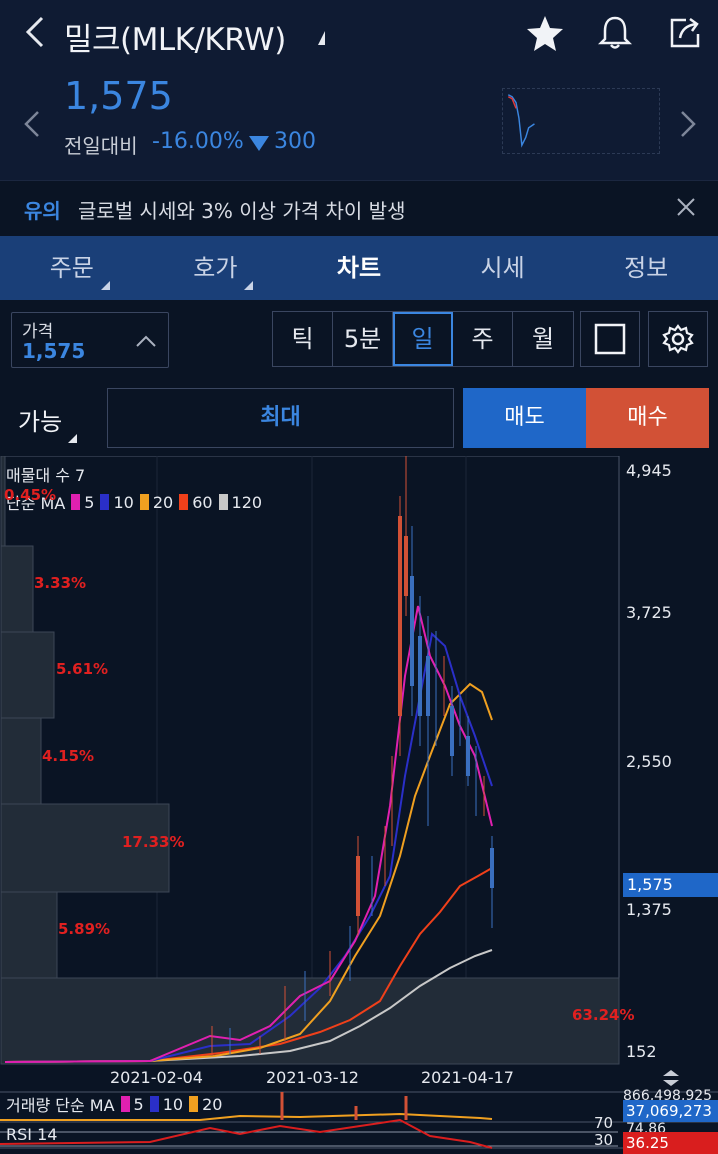  What do you see at coordinates (223, 502) in the screenshot?
I see `ma-120-swatch` at bounding box center [223, 502].